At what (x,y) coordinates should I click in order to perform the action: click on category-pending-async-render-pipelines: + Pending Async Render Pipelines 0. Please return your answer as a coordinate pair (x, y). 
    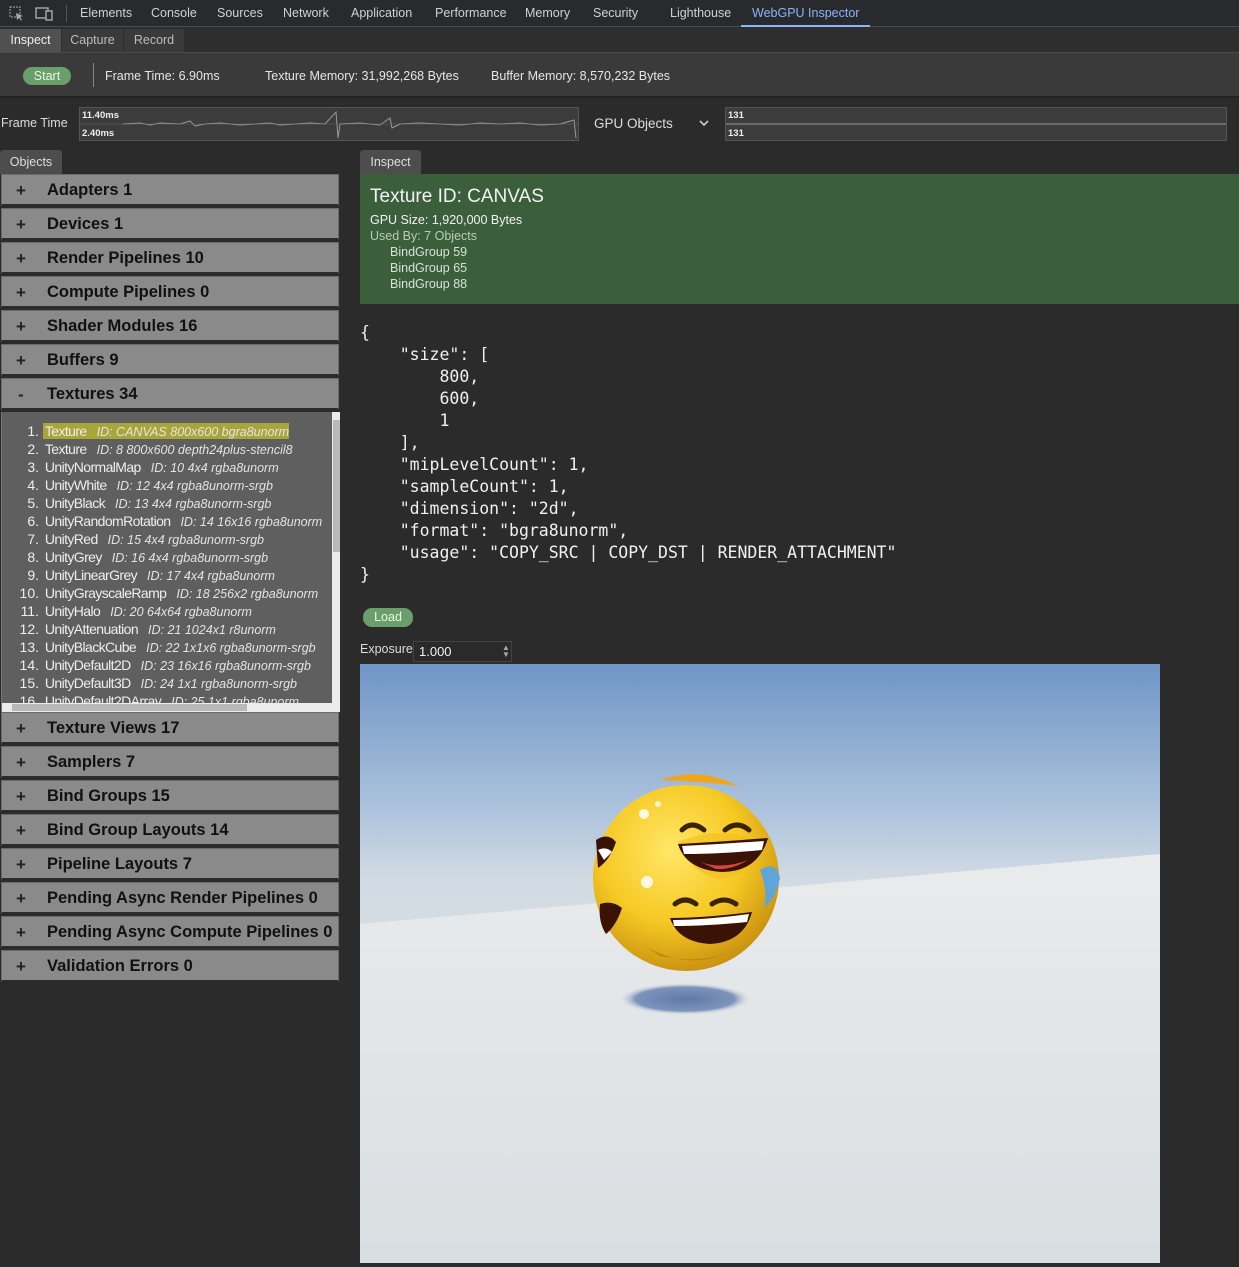
    Looking at the image, I should click on (170, 898).